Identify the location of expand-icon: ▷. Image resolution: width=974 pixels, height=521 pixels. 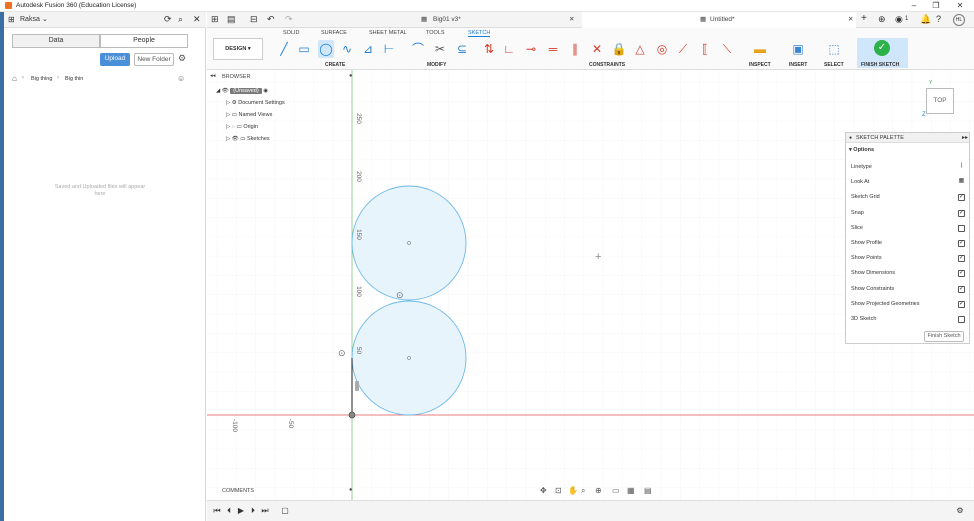
(228, 127).